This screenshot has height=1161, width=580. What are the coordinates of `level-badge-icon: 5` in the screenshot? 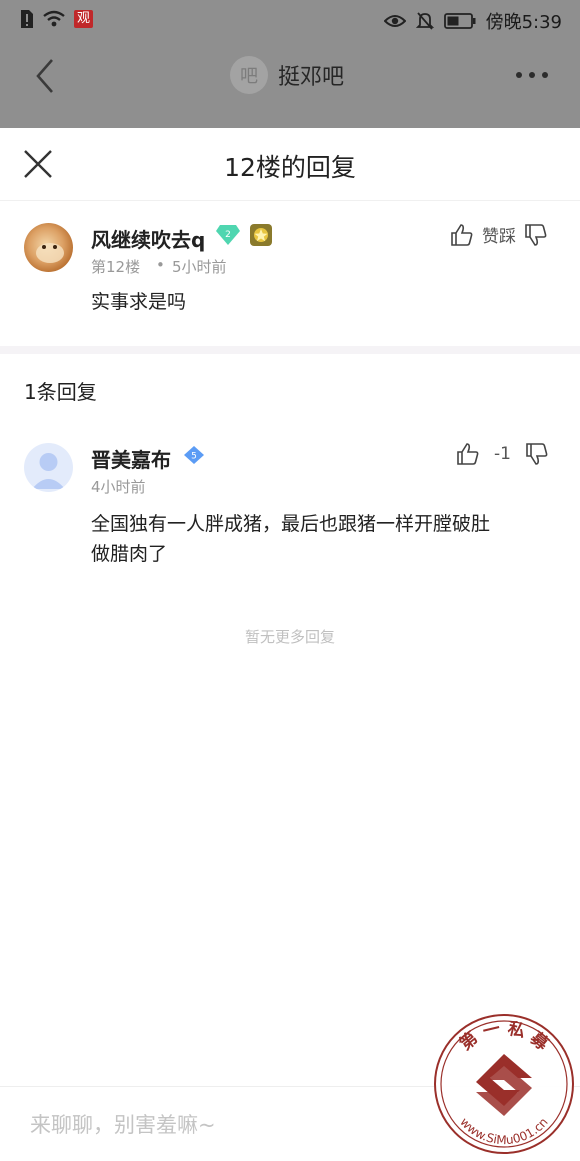 It's located at (194, 455).